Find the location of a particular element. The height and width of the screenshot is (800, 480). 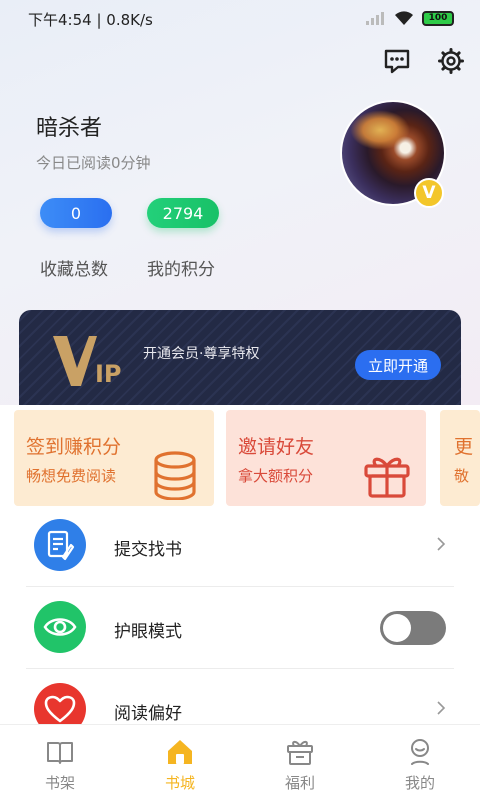

vip-banner: IP 开通会员·尊享特权 立即开通 is located at coordinates (240, 360).